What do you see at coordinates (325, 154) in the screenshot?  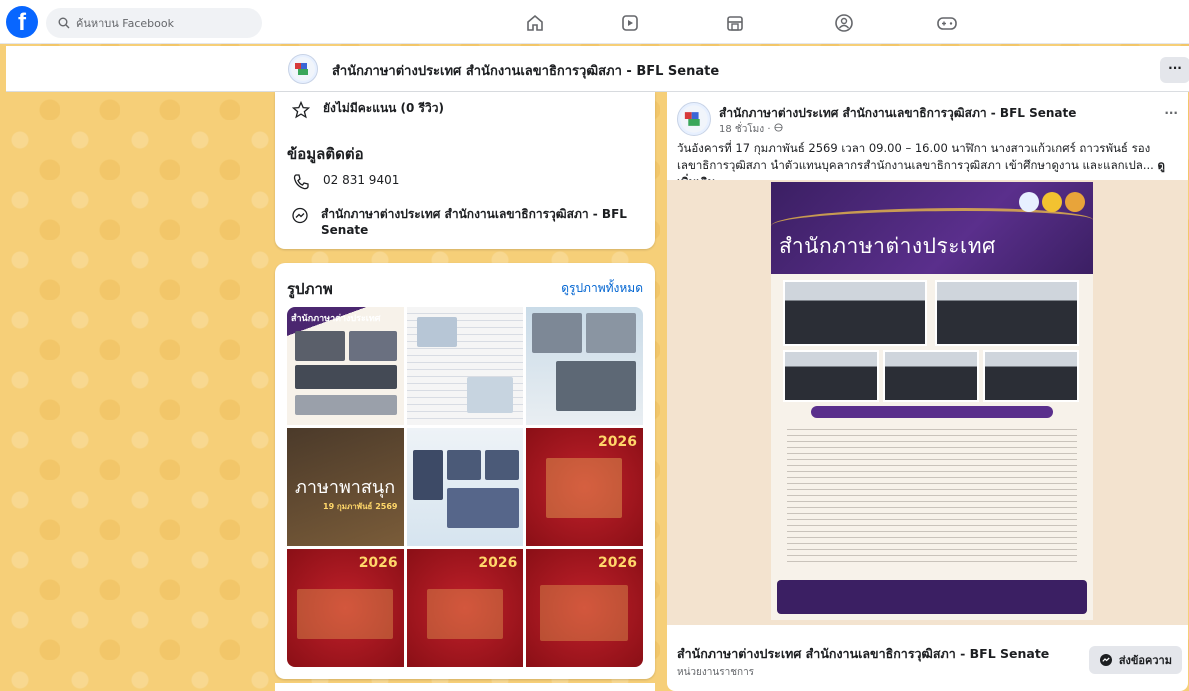 I see `contact-section-title: ข้อมูลติดต่อ` at bounding box center [325, 154].